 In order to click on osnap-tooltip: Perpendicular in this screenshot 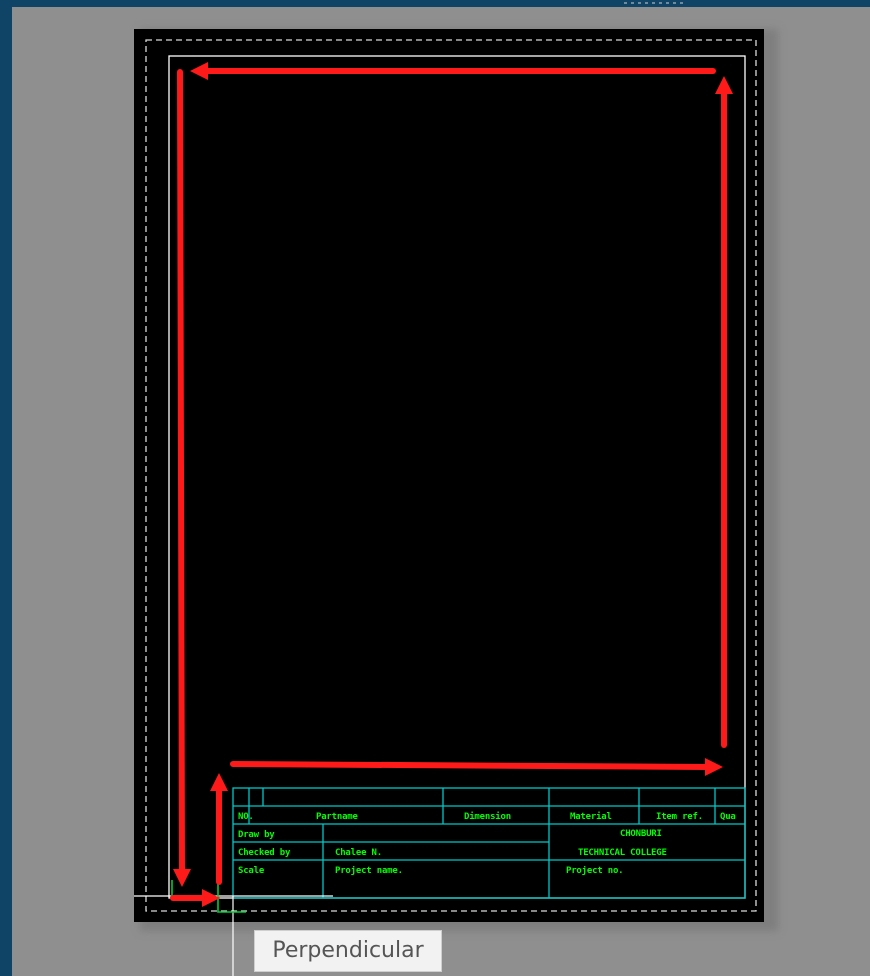, I will do `click(348, 951)`.